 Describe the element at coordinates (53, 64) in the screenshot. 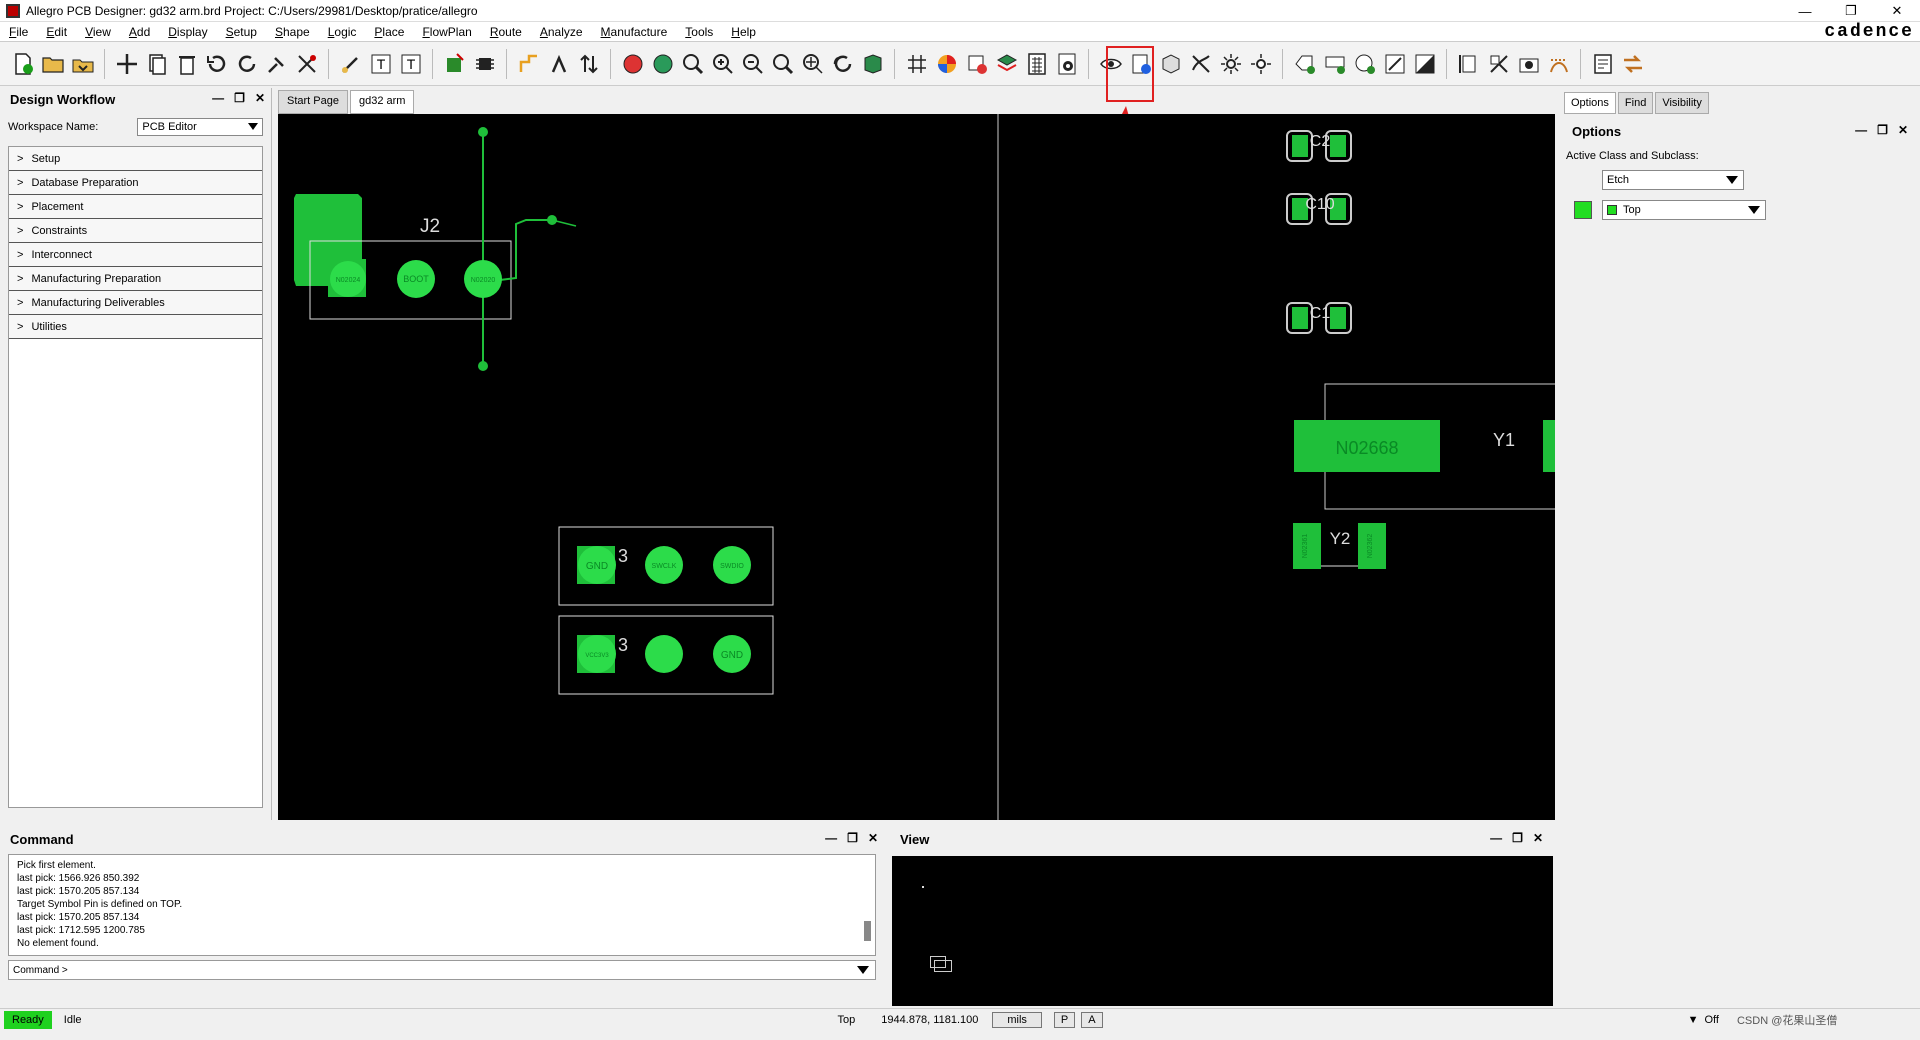

I see `open-folder-icon` at that location.